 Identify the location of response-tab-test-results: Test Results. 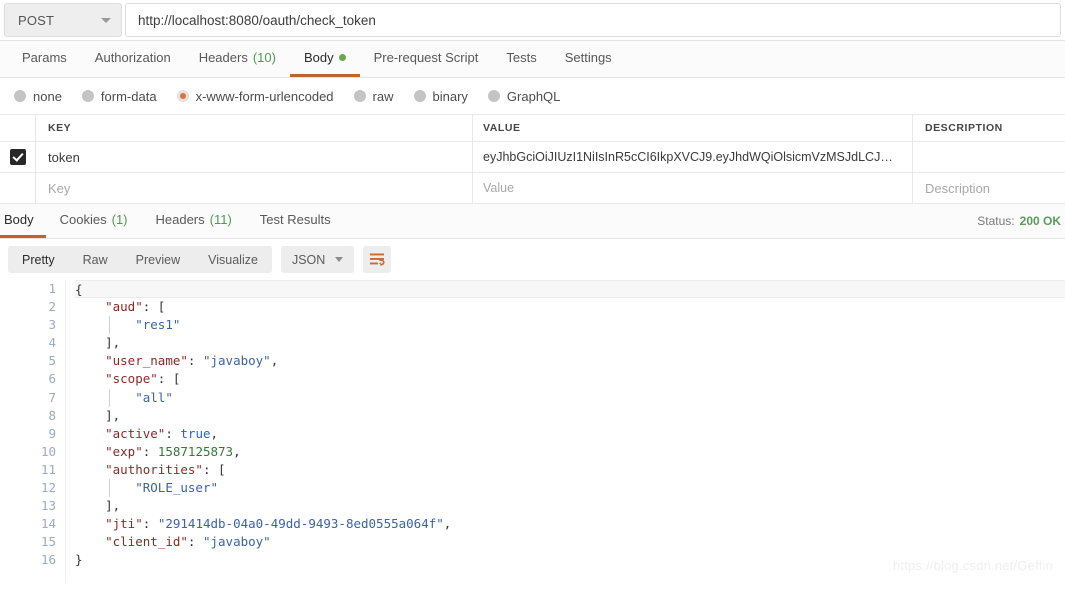
(295, 221).